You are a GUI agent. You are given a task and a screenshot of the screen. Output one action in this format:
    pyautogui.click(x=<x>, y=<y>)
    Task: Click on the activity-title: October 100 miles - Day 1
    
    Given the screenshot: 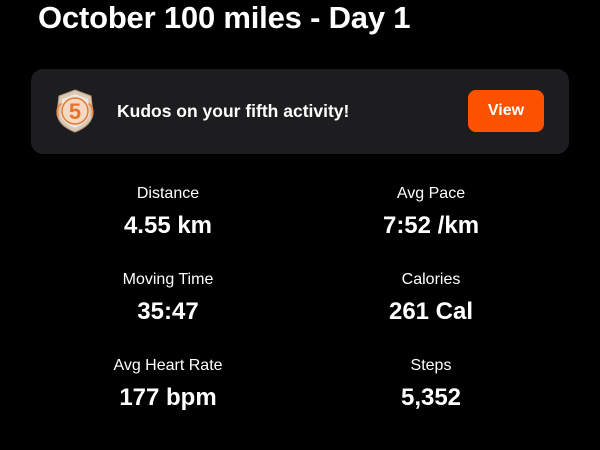 What is the action you would take?
    pyautogui.click(x=224, y=17)
    